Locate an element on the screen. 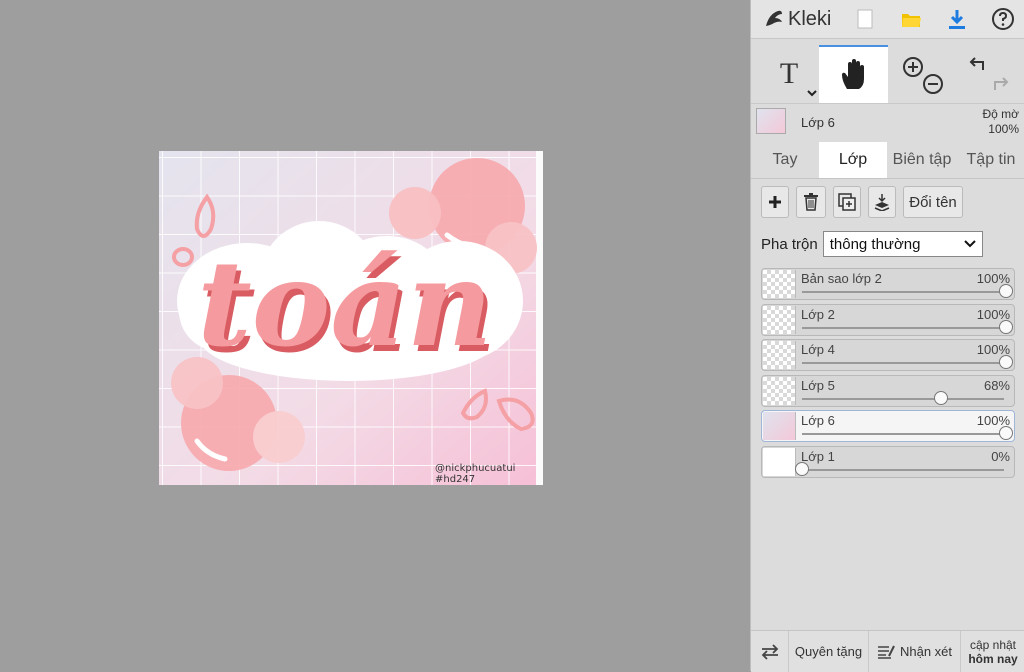 The height and width of the screenshot is (672, 1024). bottom-bar: Quyên tặng Nhận xét cập nhật hôm nay is located at coordinates (887, 651).